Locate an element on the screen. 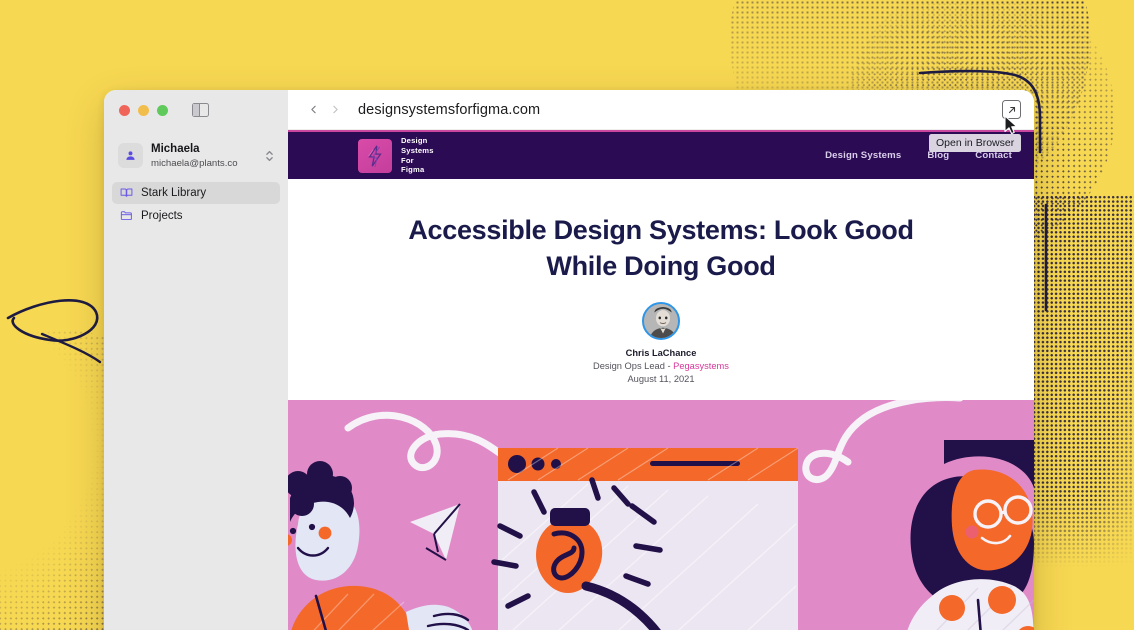 This screenshot has height=630, width=1134. mouse-cursor is located at coordinates (1011, 127).